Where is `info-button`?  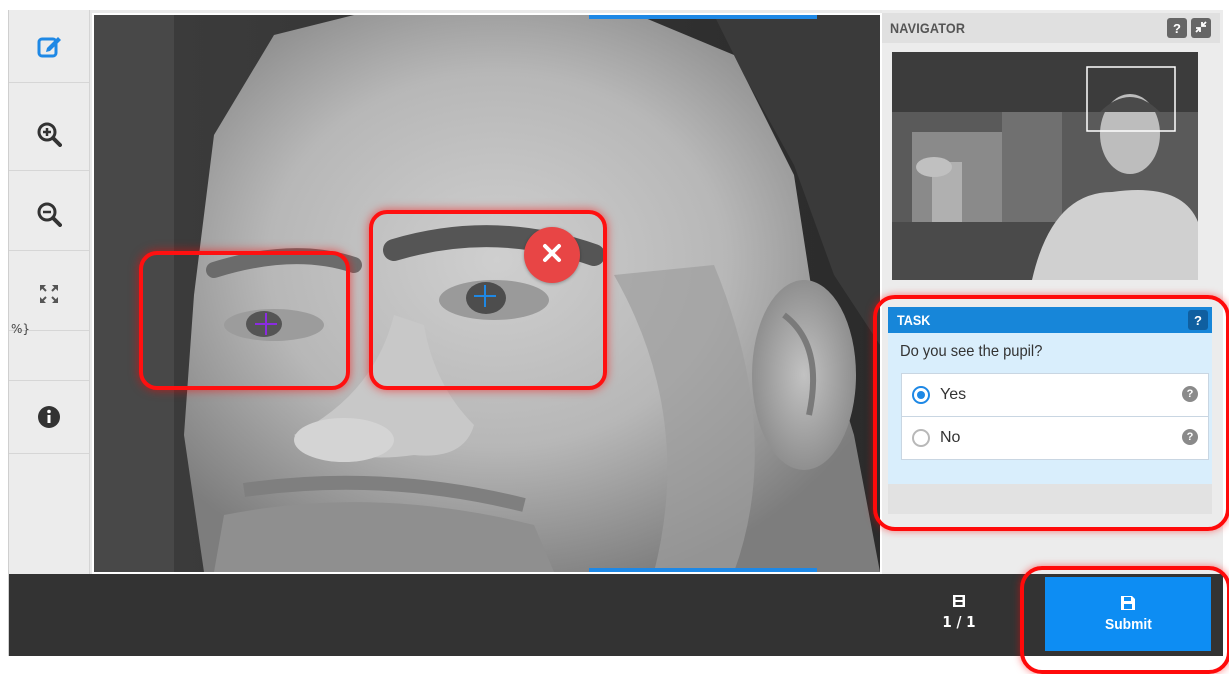 info-button is located at coordinates (49, 417).